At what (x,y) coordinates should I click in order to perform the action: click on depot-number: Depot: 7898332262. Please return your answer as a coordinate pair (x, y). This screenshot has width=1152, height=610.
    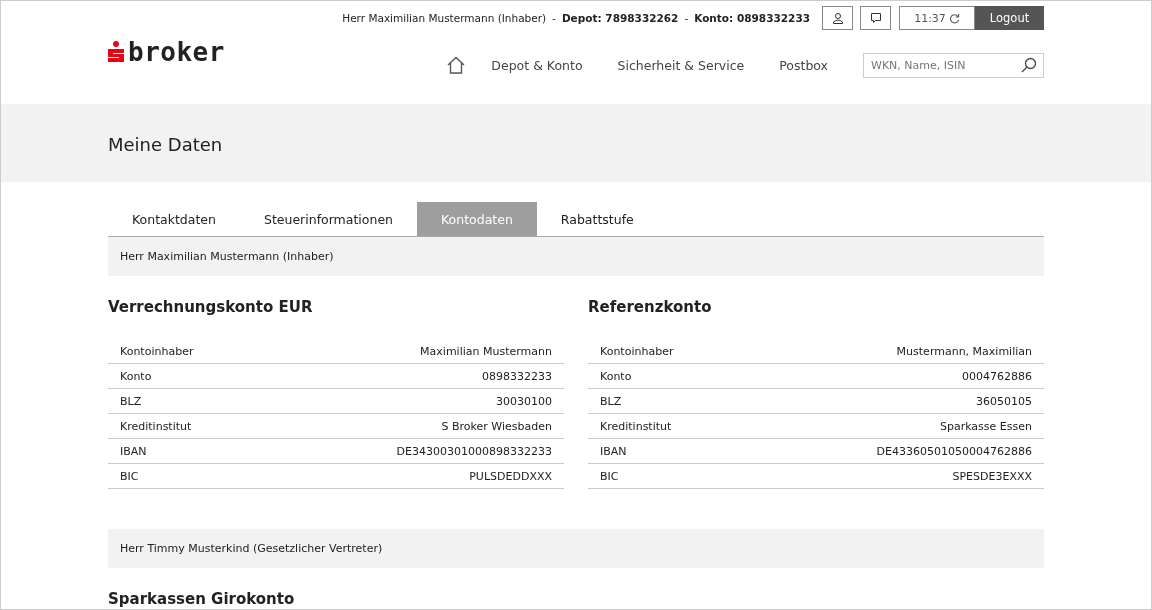
    Looking at the image, I should click on (620, 18).